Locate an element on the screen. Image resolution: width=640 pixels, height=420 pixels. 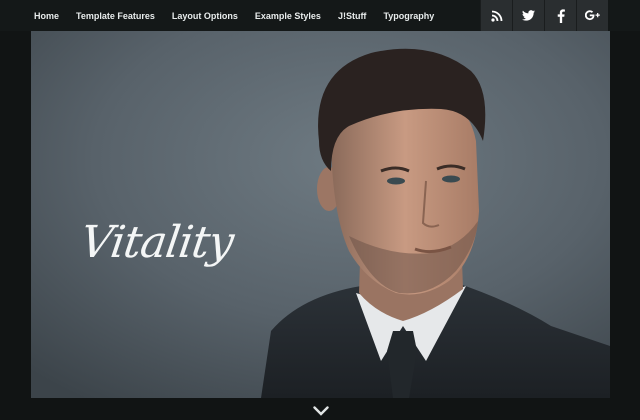
twitter-button is located at coordinates (528, 15).